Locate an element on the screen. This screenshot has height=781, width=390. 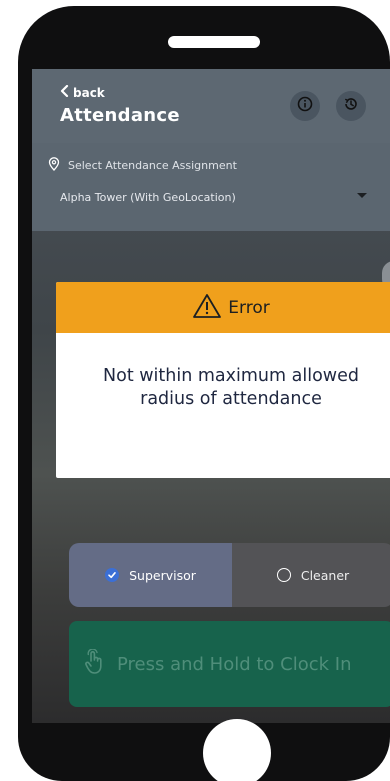
assignment-selected-value: Alpha Tower (With GeoLocation) is located at coordinates (148, 197).